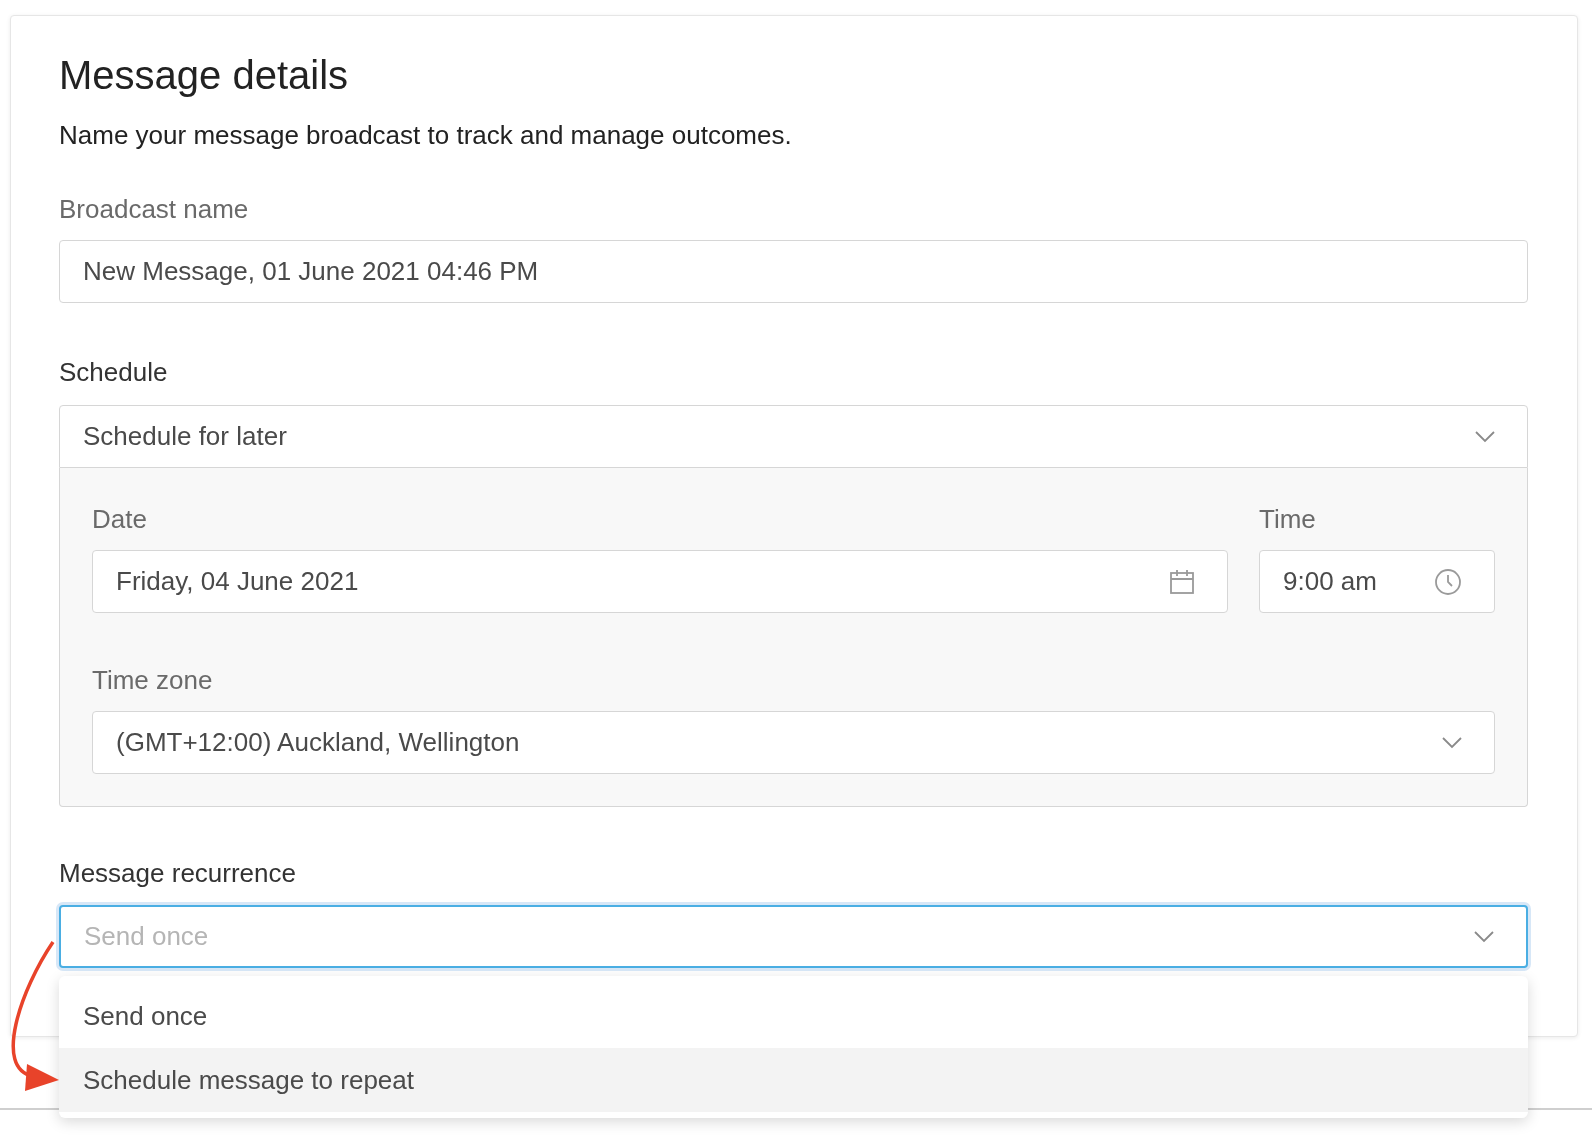 This screenshot has width=1592, height=1138. Describe the element at coordinates (793, 271) in the screenshot. I see `text-input: New Message, 01 June 2021 04:46 PM` at that location.